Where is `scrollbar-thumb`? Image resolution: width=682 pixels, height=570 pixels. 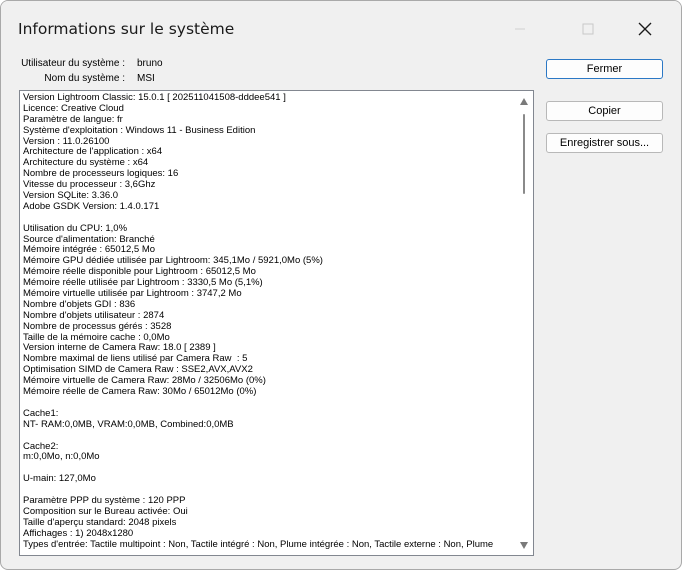
scrollbar-thumb is located at coordinates (524, 154).